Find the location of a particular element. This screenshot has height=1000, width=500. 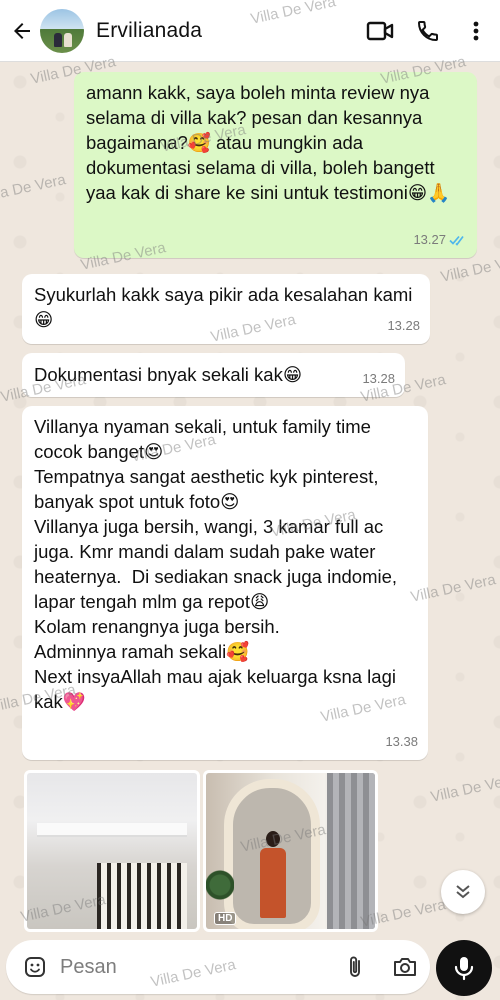

message-meta: 13.38 is located at coordinates (401, 741).